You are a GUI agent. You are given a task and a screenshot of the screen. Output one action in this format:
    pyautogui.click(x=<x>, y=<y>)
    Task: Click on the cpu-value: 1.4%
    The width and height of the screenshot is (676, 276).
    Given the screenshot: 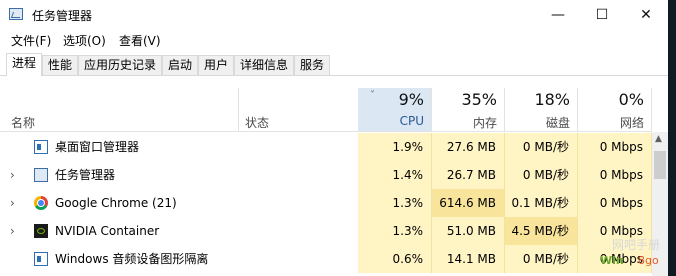 What is the action you would take?
    pyautogui.click(x=395, y=175)
    